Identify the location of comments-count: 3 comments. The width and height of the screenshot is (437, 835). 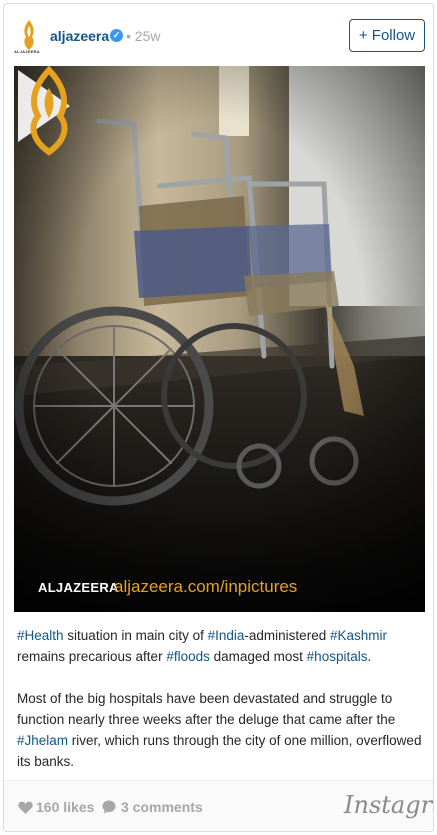
(162, 807).